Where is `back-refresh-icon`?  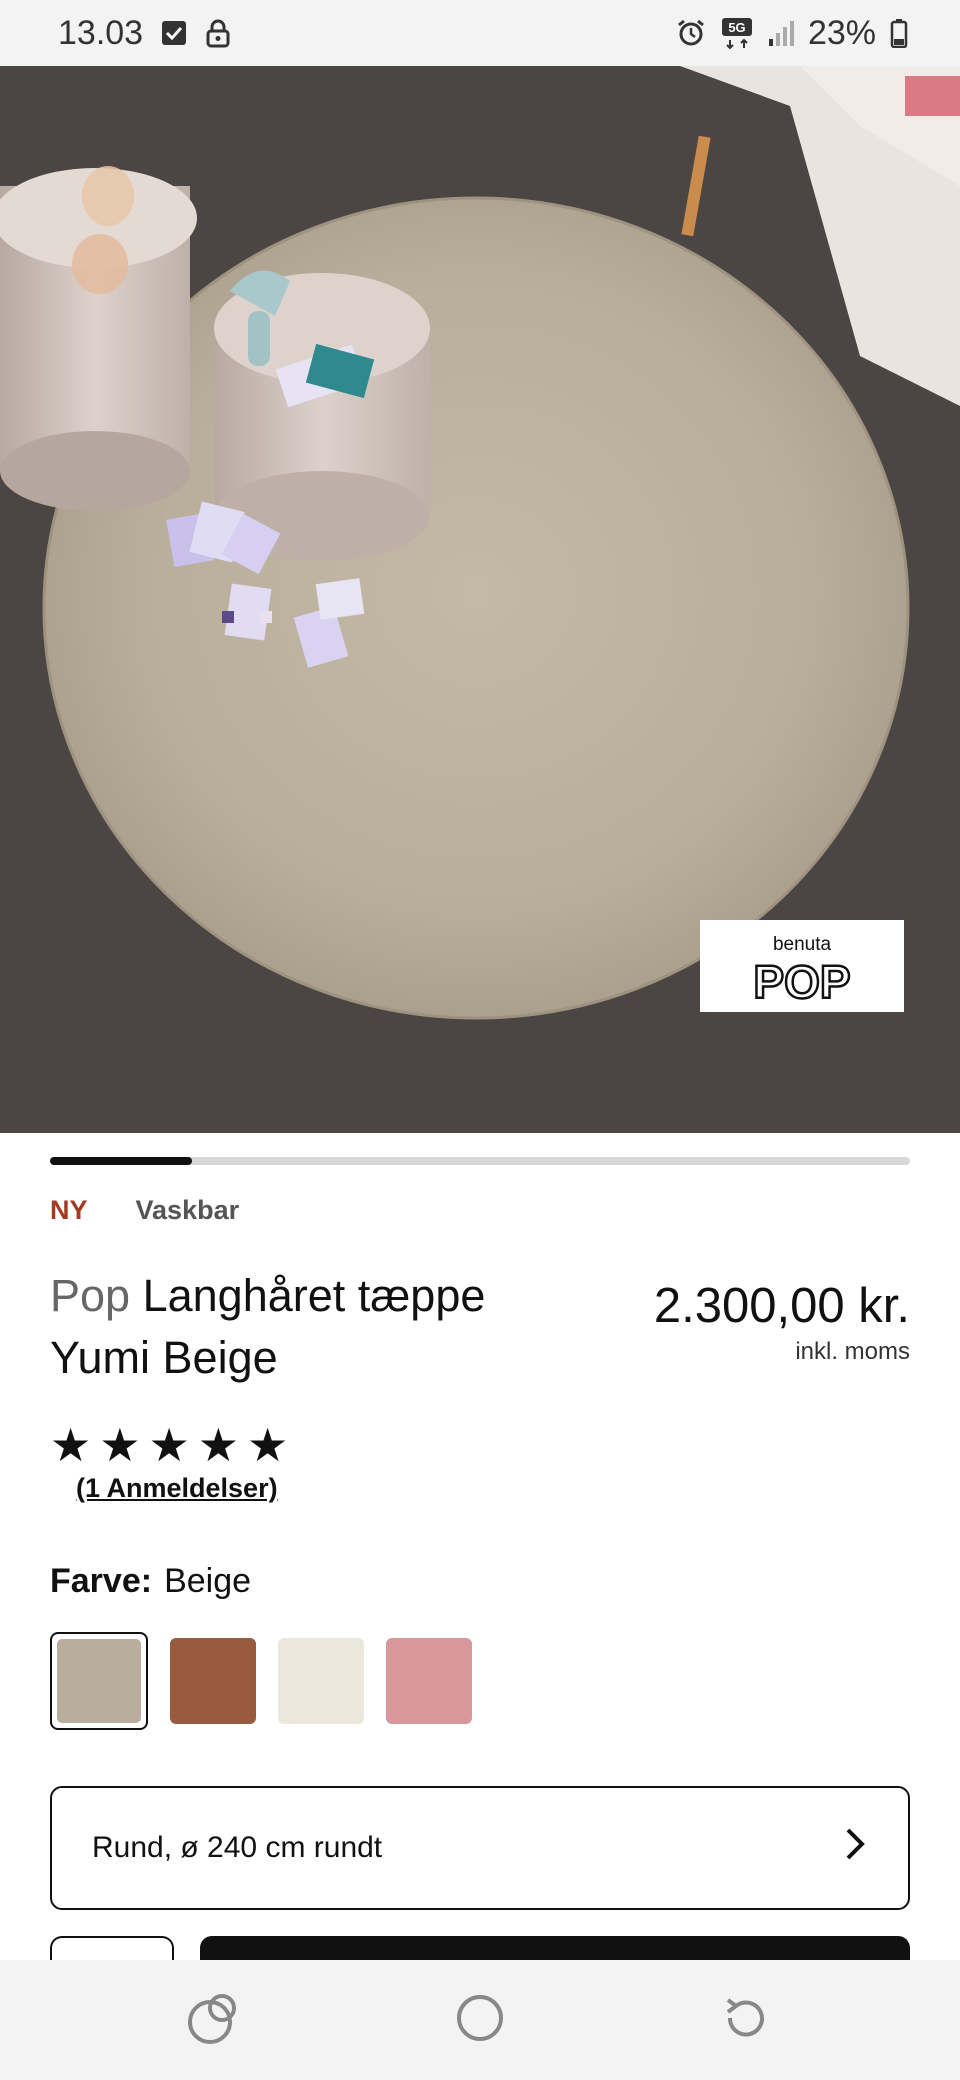
back-refresh-icon is located at coordinates (746, 2020).